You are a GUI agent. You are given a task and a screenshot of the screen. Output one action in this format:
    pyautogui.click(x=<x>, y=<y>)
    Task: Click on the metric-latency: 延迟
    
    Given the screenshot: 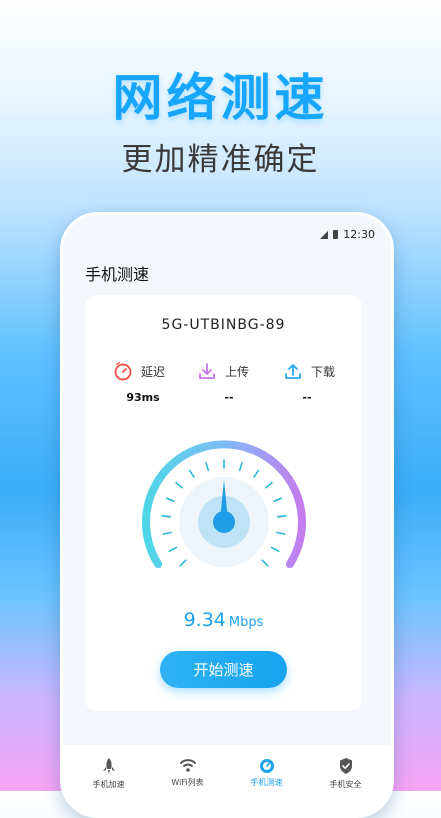 What is the action you would take?
    pyautogui.click(x=139, y=371)
    